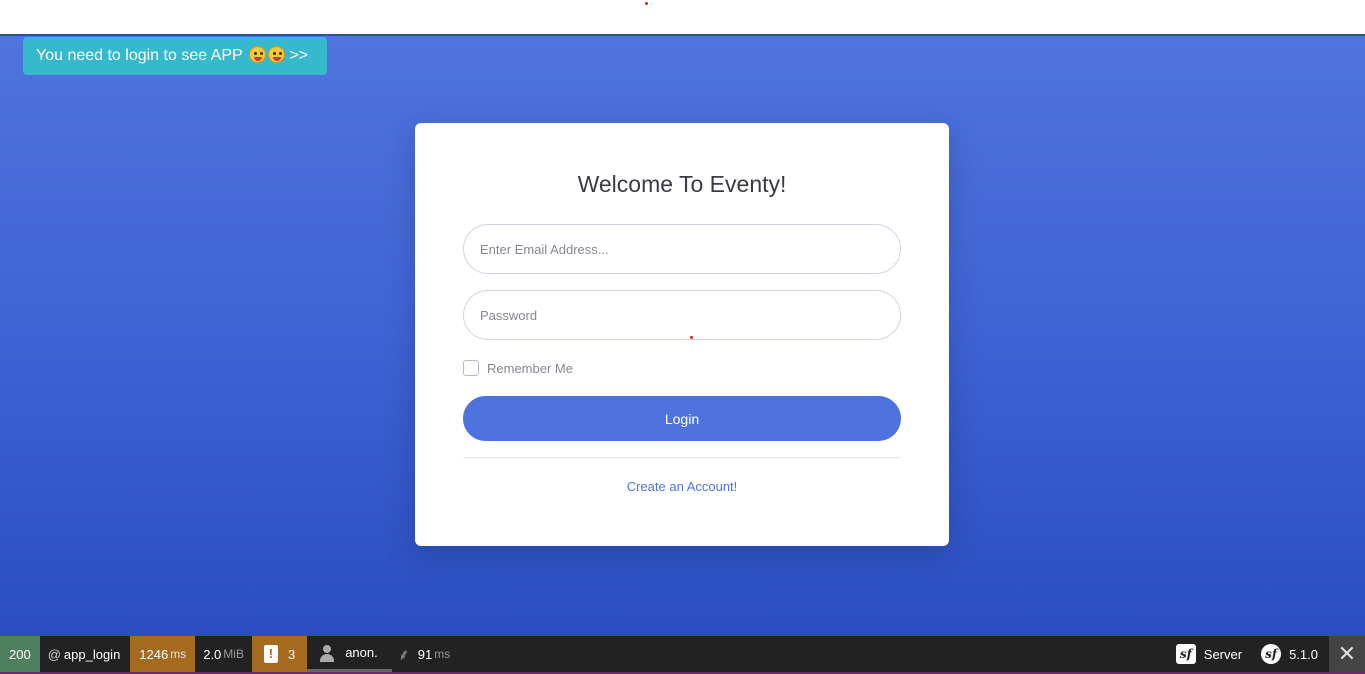 This screenshot has height=674, width=1365. Describe the element at coordinates (1223, 654) in the screenshot. I see `server-label: Server` at that location.